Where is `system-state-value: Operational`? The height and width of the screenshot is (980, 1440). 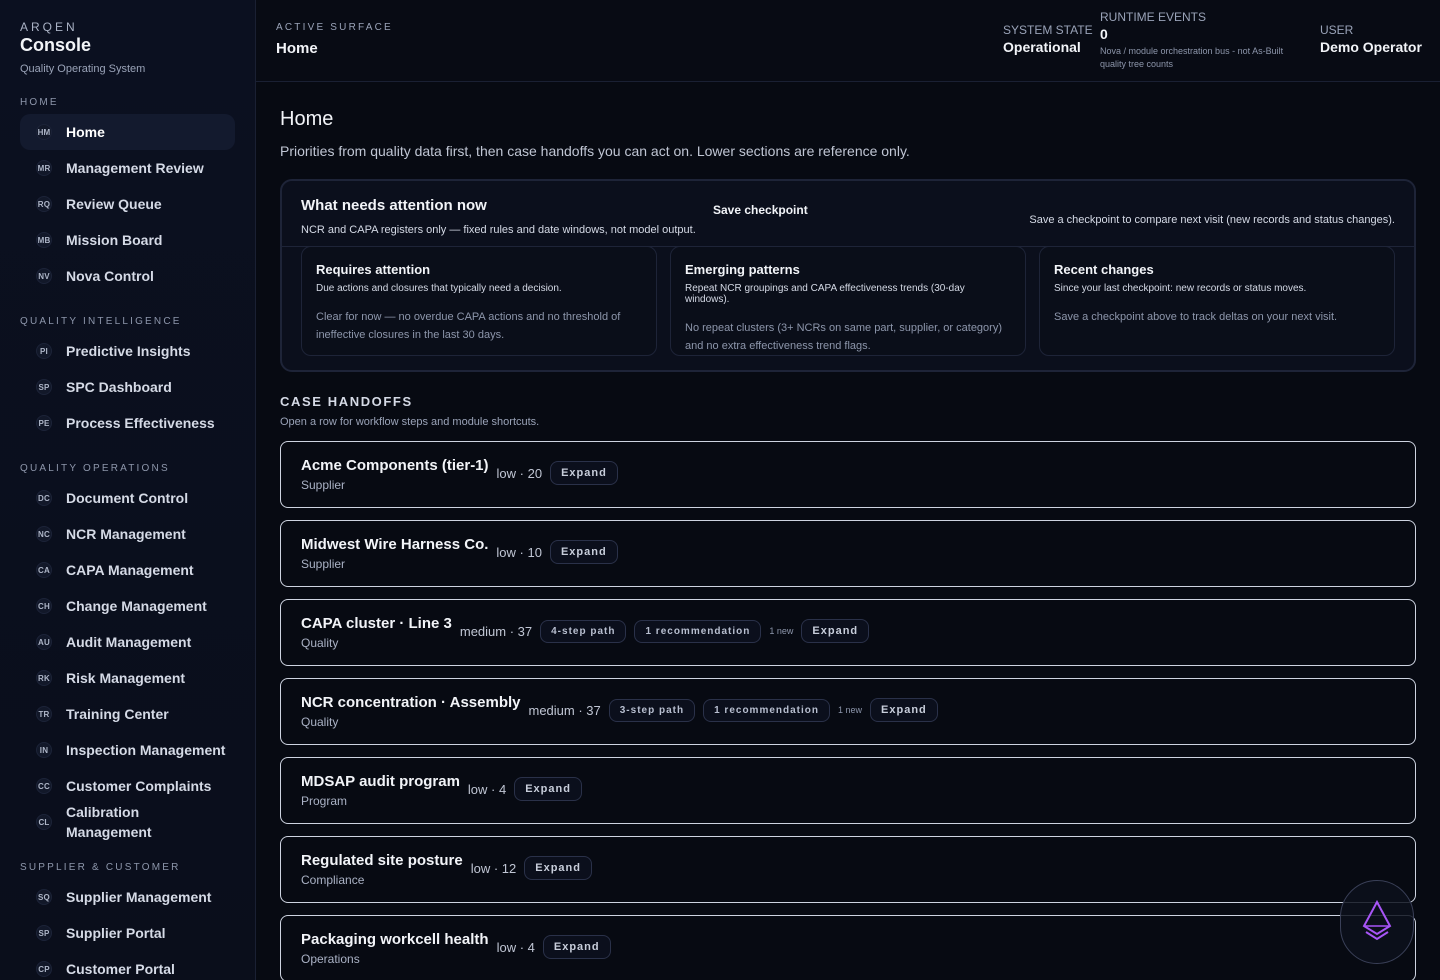 system-state-value: Operational is located at coordinates (1042, 47).